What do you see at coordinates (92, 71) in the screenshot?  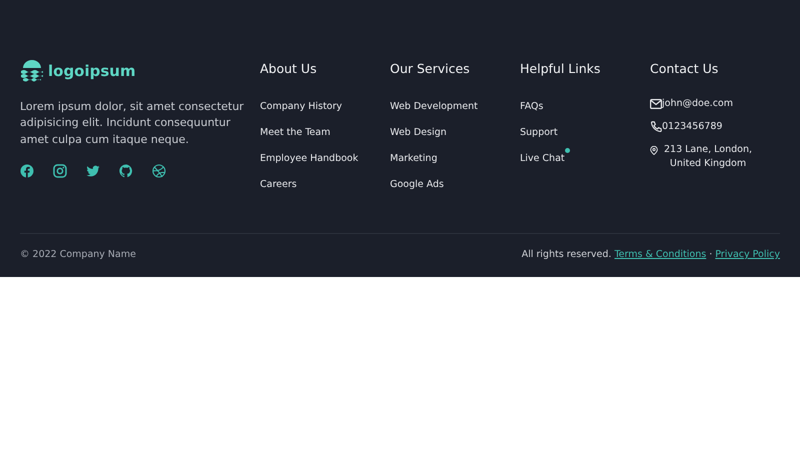 I see `logo-text: logoipsum` at bounding box center [92, 71].